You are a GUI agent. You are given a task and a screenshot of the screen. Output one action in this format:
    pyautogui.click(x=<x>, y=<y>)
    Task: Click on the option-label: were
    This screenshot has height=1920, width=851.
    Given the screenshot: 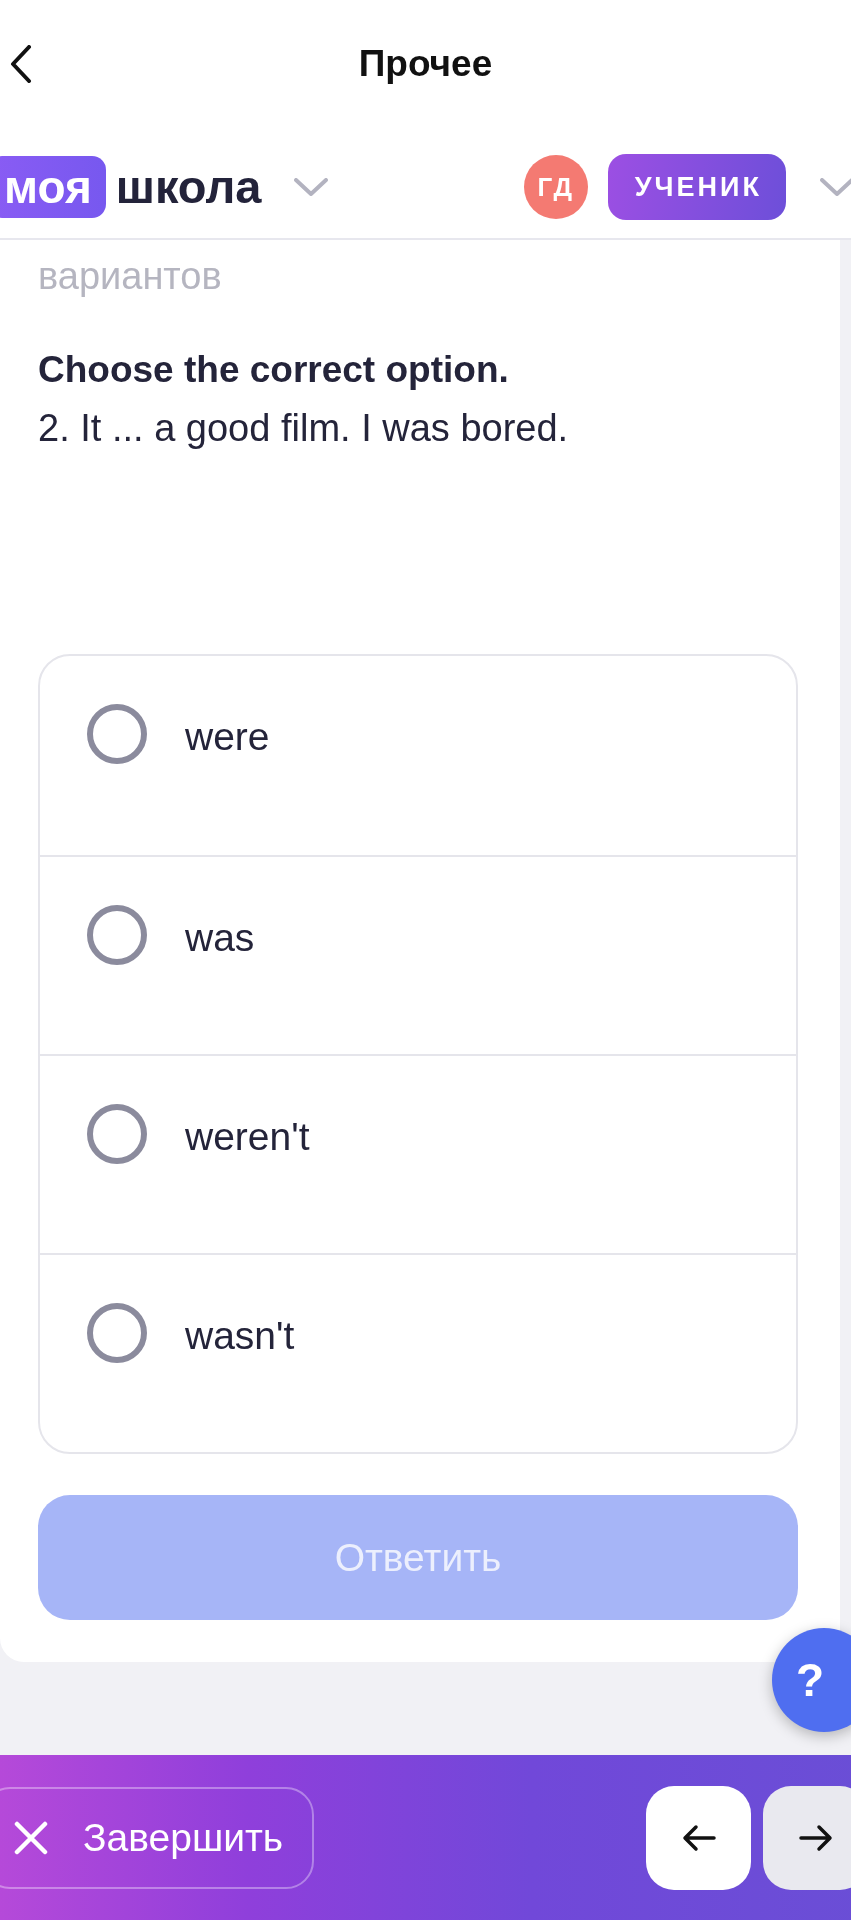 What is the action you would take?
    pyautogui.click(x=227, y=737)
    